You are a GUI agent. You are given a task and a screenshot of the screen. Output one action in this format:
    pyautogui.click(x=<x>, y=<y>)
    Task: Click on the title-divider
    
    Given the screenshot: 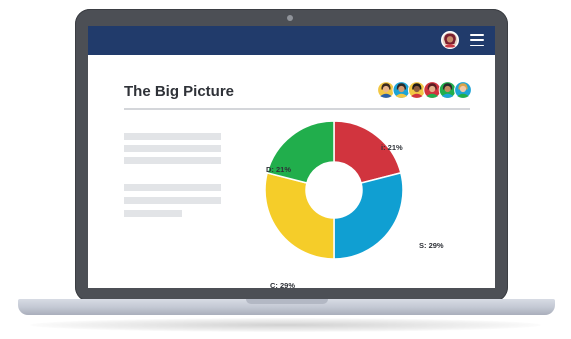 What is the action you would take?
    pyautogui.click(x=297, y=109)
    